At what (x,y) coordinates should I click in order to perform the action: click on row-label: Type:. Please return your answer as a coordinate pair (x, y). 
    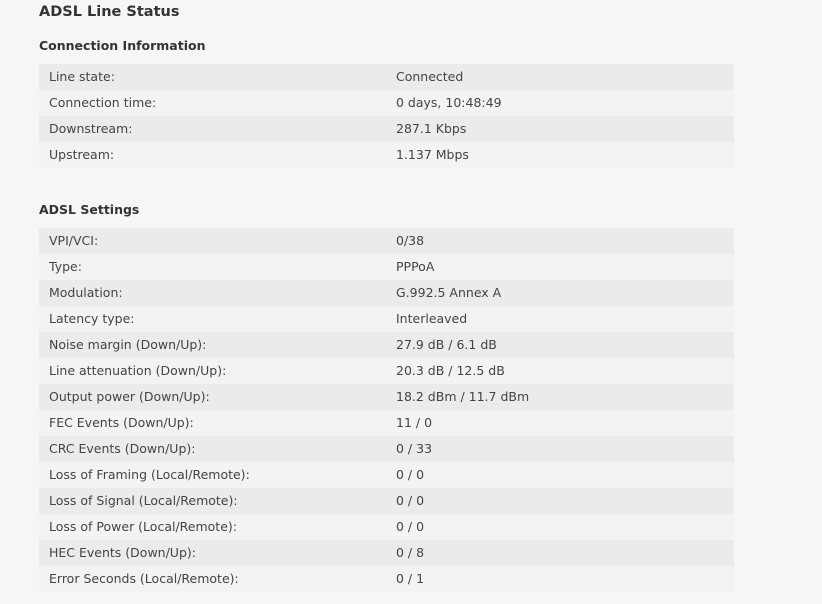
    Looking at the image, I should click on (65, 266).